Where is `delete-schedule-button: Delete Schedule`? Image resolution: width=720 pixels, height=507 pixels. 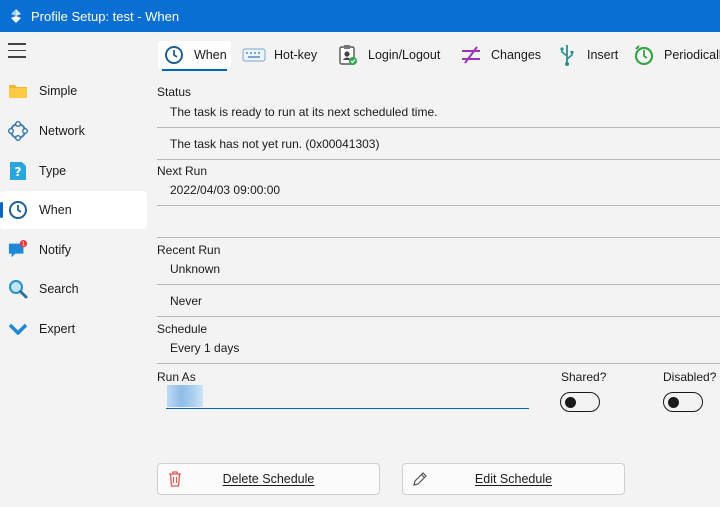 delete-schedule-button: Delete Schedule is located at coordinates (268, 479).